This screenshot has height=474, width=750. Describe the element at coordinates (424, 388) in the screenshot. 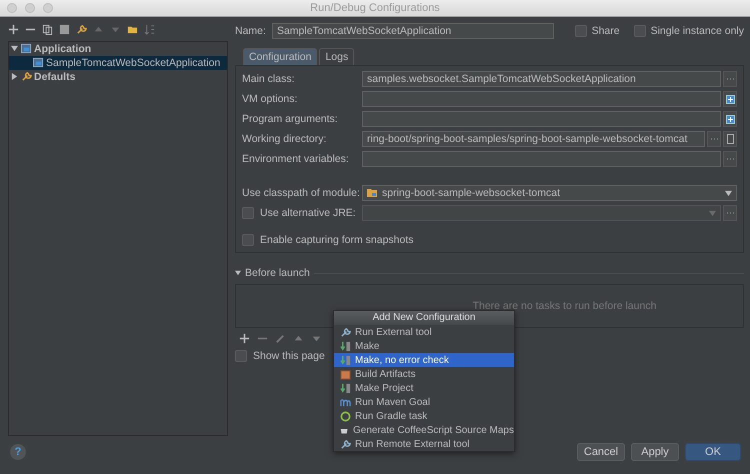

I see `menu-item: Make Project` at that location.